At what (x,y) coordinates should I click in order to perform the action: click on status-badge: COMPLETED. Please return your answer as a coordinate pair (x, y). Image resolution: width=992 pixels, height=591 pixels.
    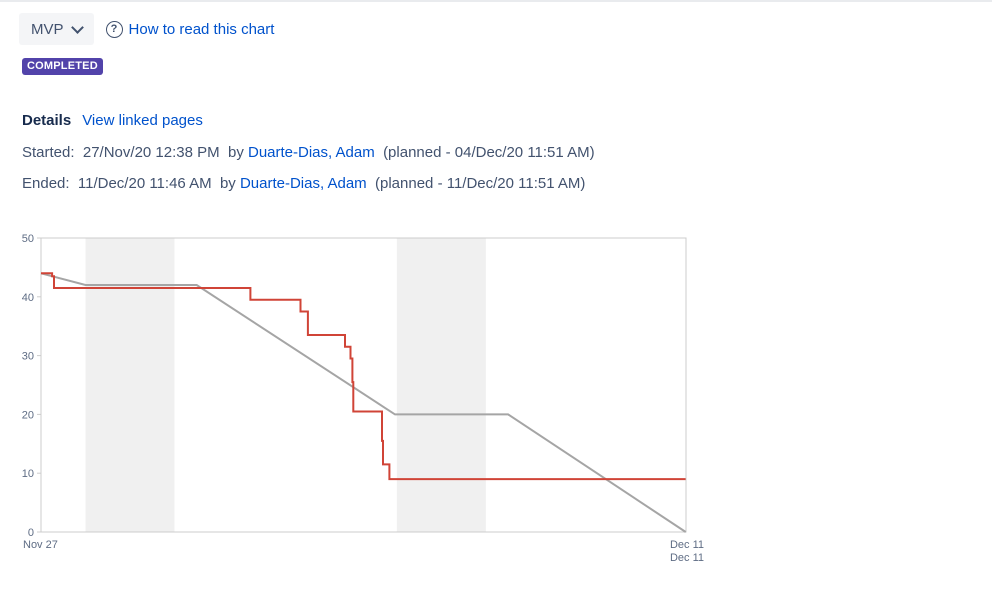
    Looking at the image, I should click on (62, 66).